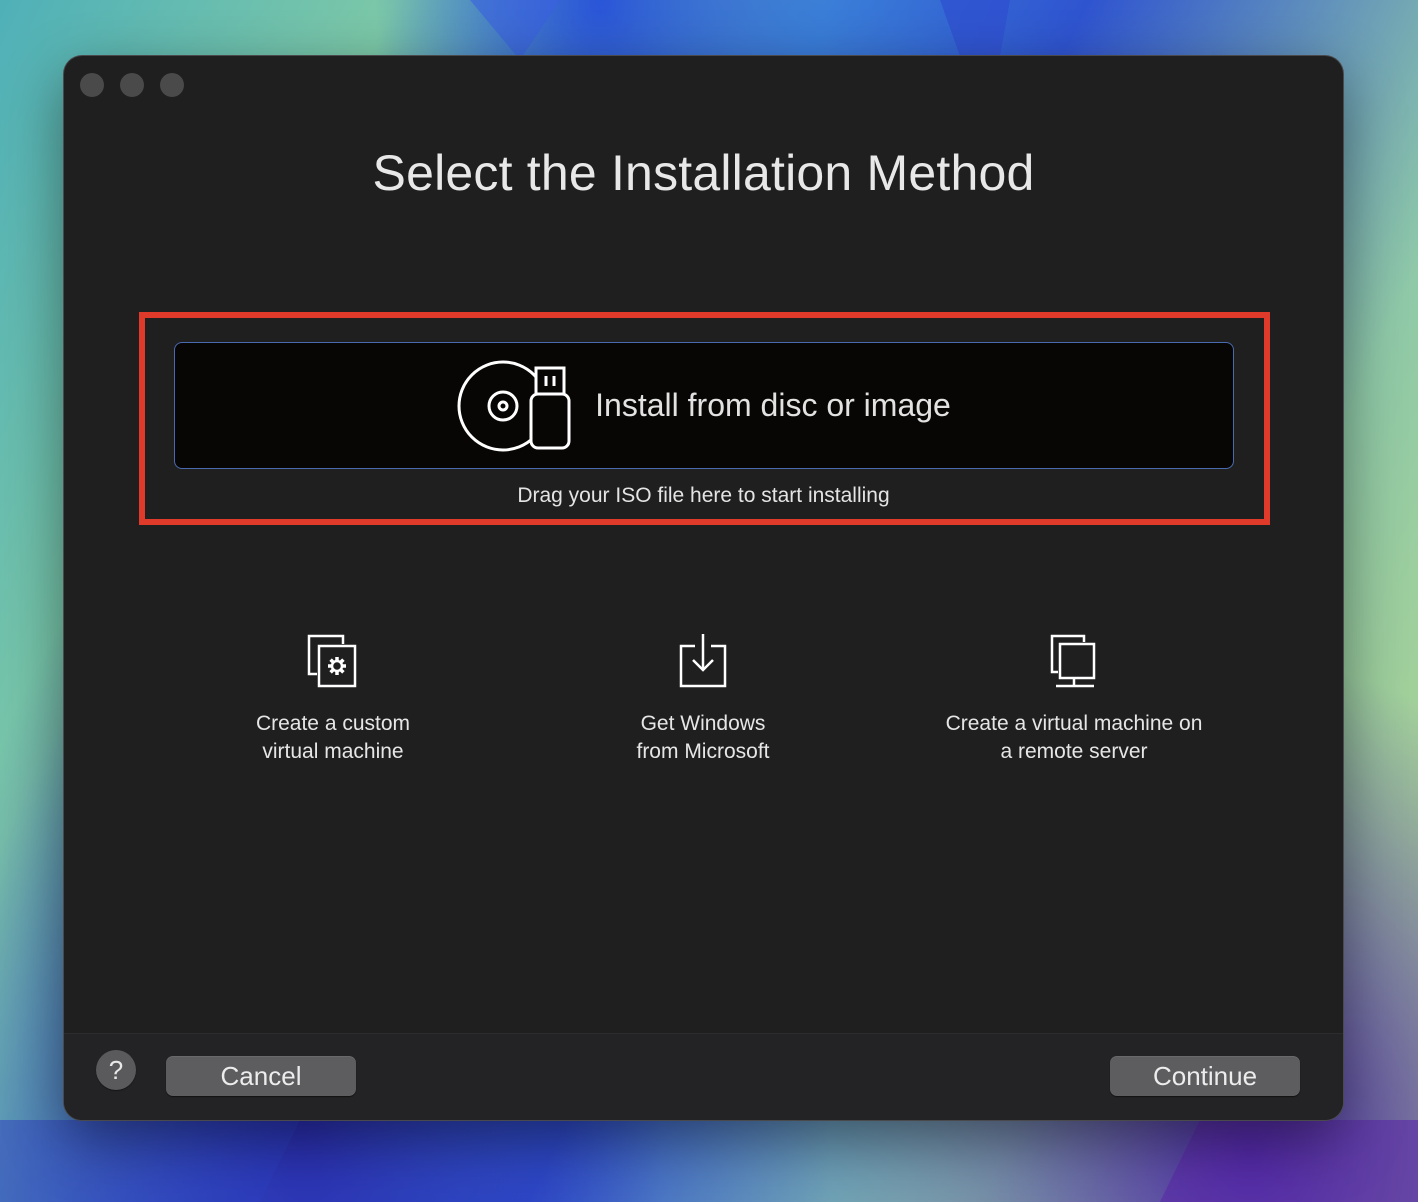 This screenshot has height=1202, width=1418. Describe the element at coordinates (261, 1076) in the screenshot. I see `cancel-button: Cancel` at that location.